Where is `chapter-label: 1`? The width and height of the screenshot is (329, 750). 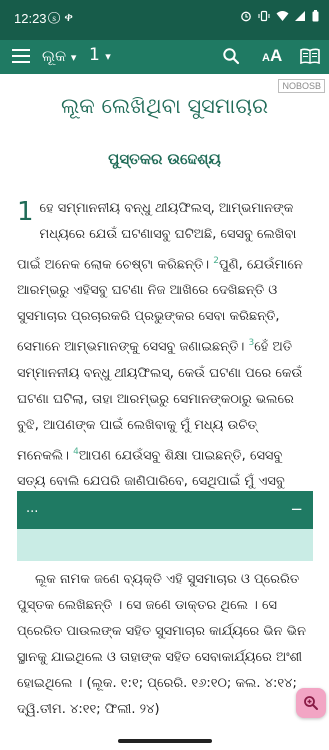
chapter-label: 1 is located at coordinates (94, 55).